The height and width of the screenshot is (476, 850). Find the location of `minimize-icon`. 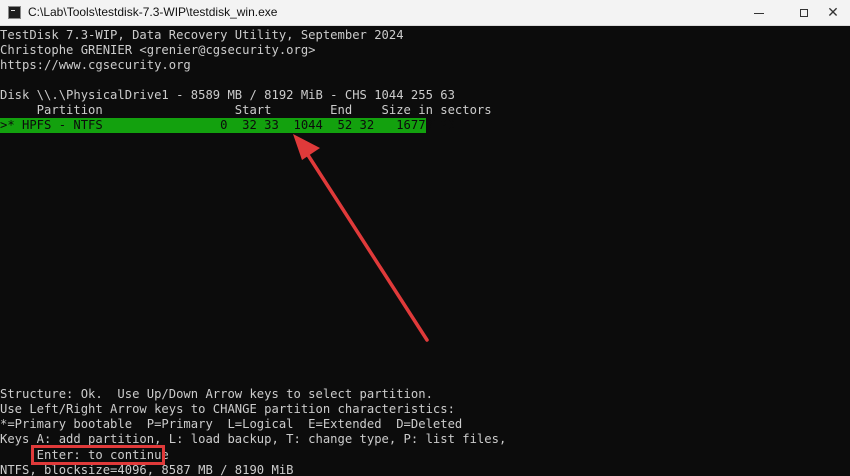

minimize-icon is located at coordinates (759, 13).